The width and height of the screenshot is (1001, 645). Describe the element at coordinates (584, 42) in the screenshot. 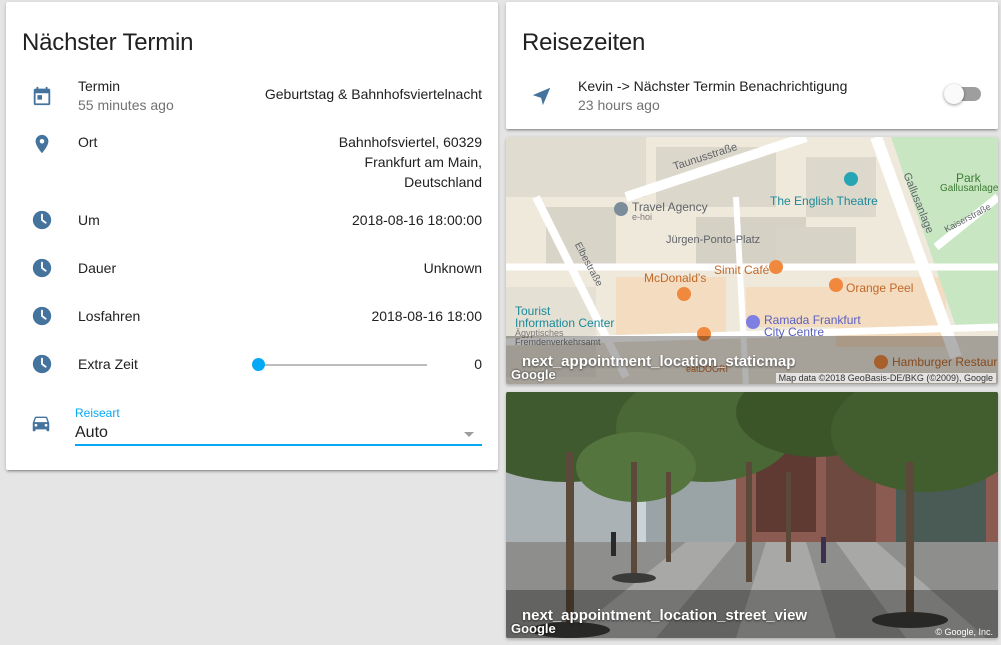

I see `card-title: Reisezeiten` at that location.